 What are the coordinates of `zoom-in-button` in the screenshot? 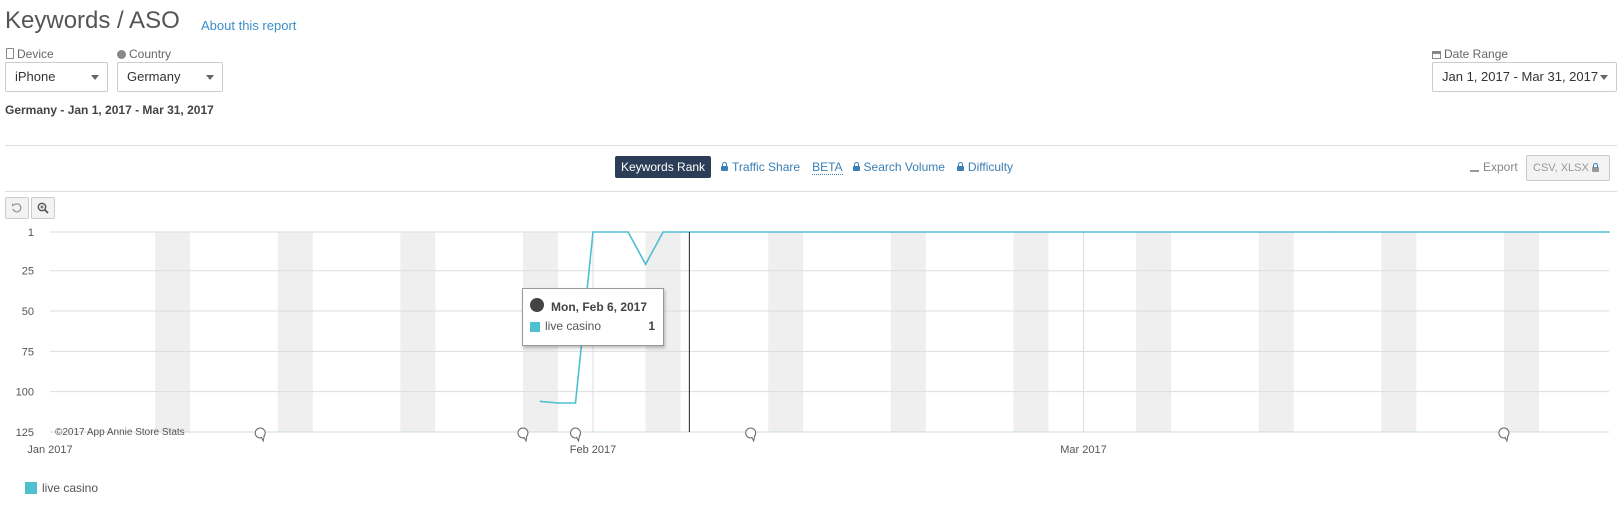 It's located at (43, 208).